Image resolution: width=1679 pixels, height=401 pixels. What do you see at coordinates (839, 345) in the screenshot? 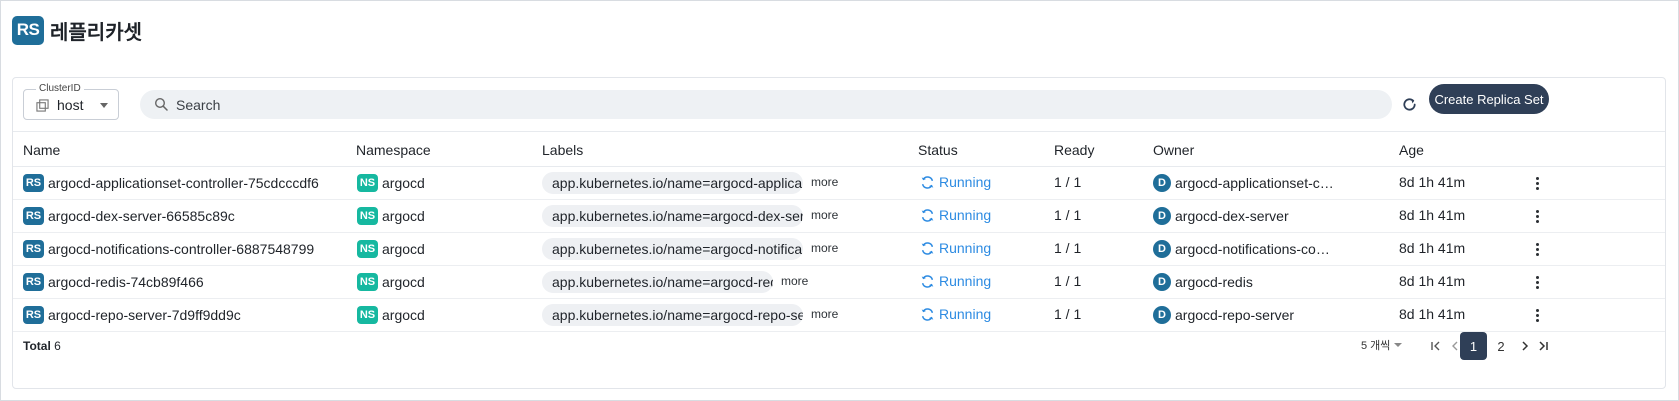
I see `table-footer: Total 6 5 개씩 1 2` at bounding box center [839, 345].